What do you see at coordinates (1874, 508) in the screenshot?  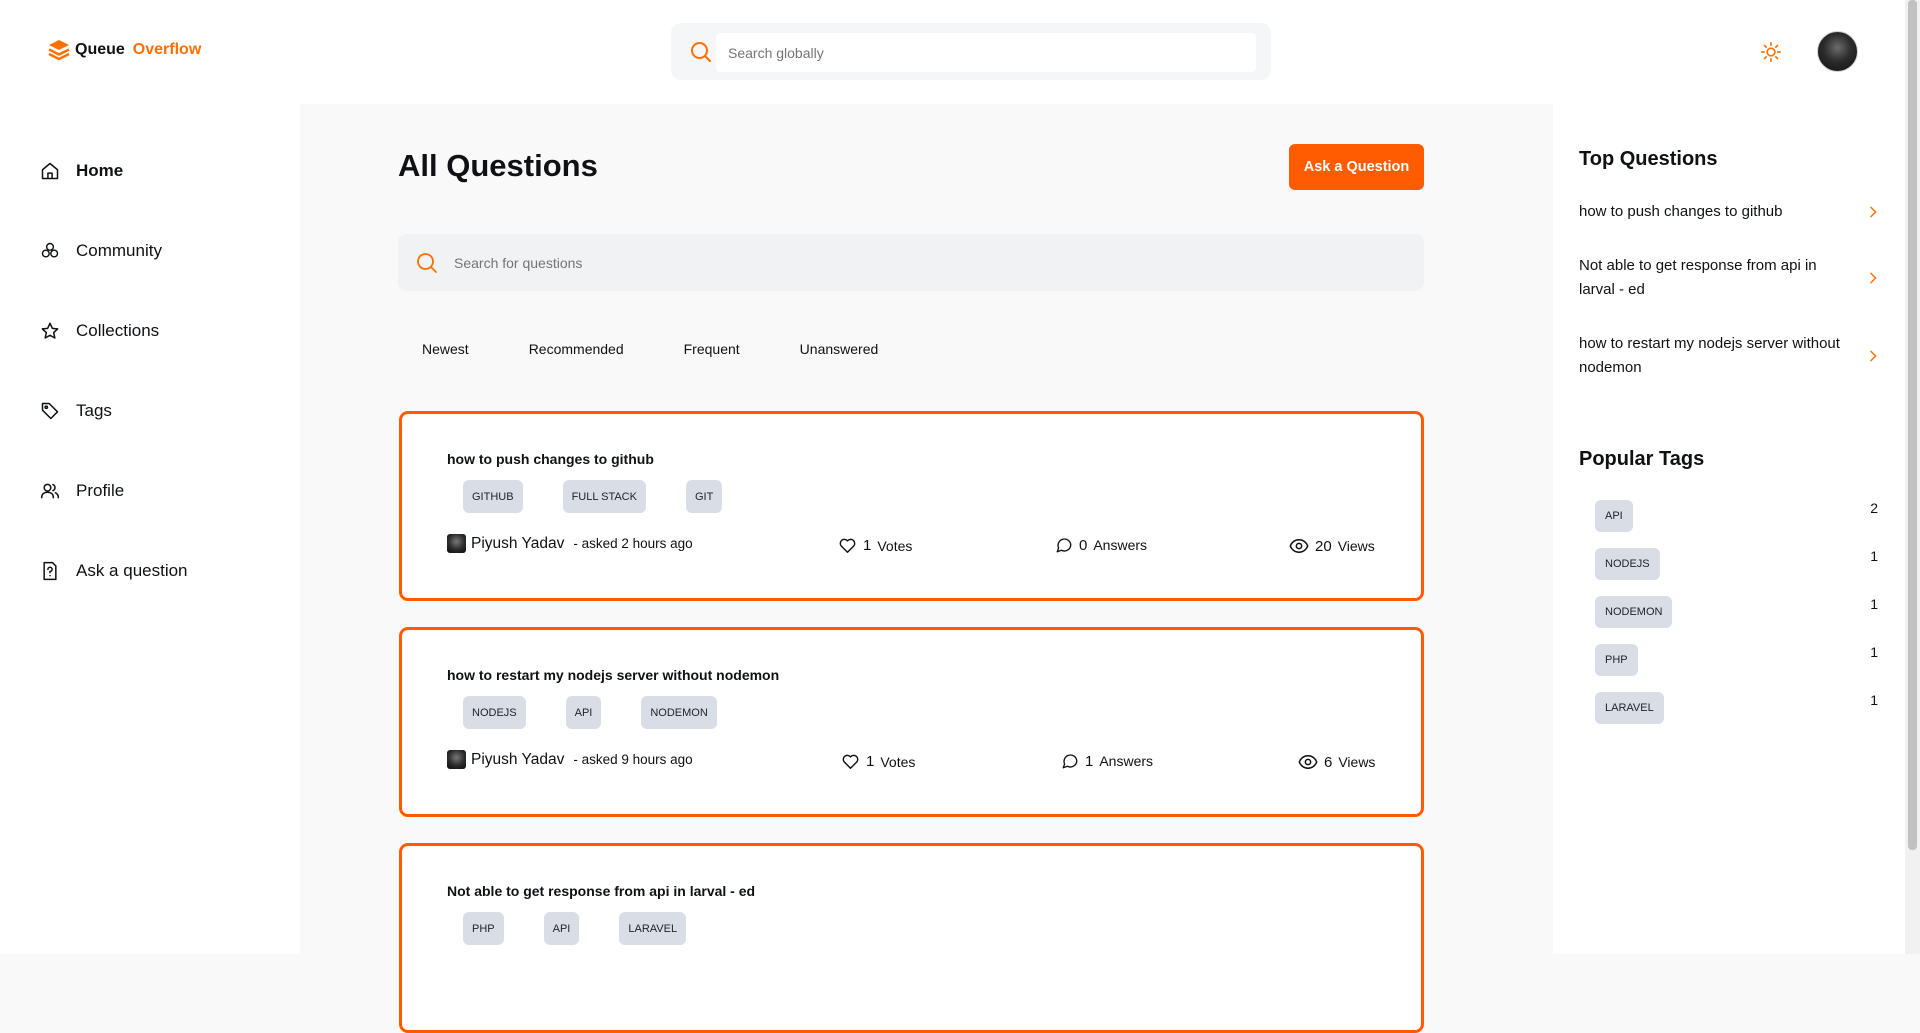 I see `popular-tag-count: 2` at bounding box center [1874, 508].